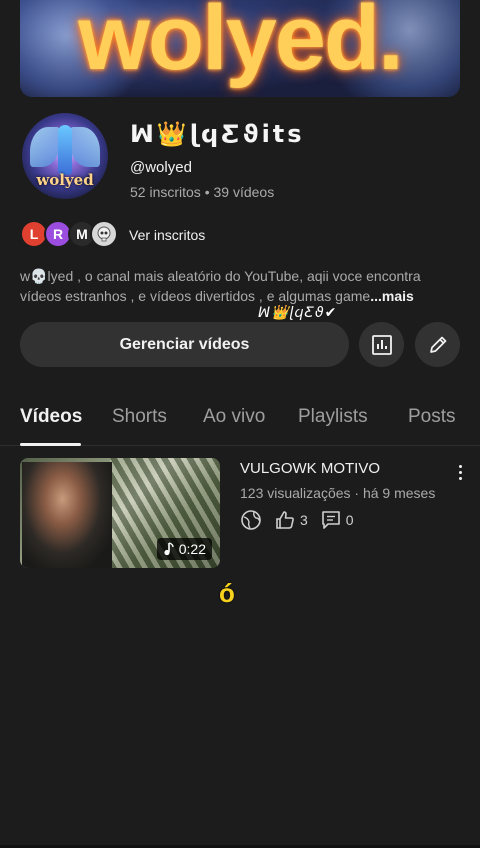 The image size is (480, 848). Describe the element at coordinates (202, 192) in the screenshot. I see `channel-stats: 52 inscritos • 39 vídeos` at that location.